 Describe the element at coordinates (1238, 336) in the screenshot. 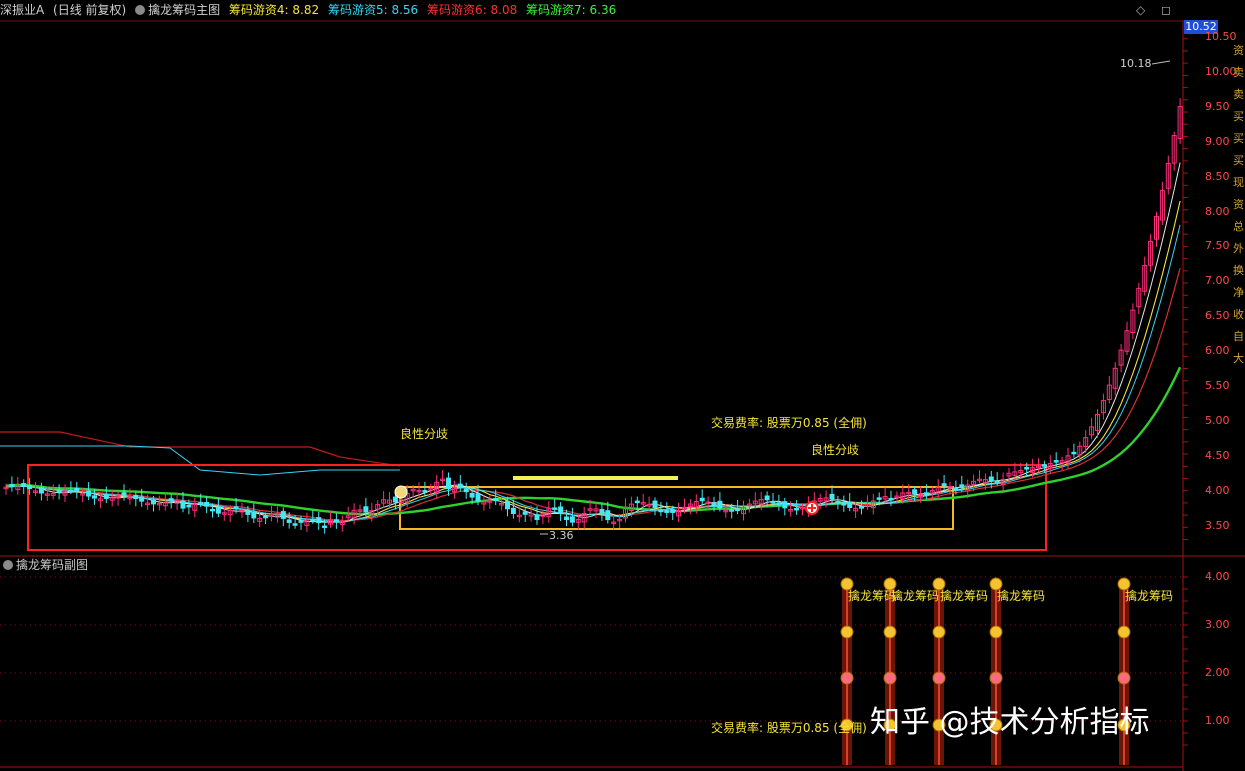

I see `side-tab: 自` at that location.